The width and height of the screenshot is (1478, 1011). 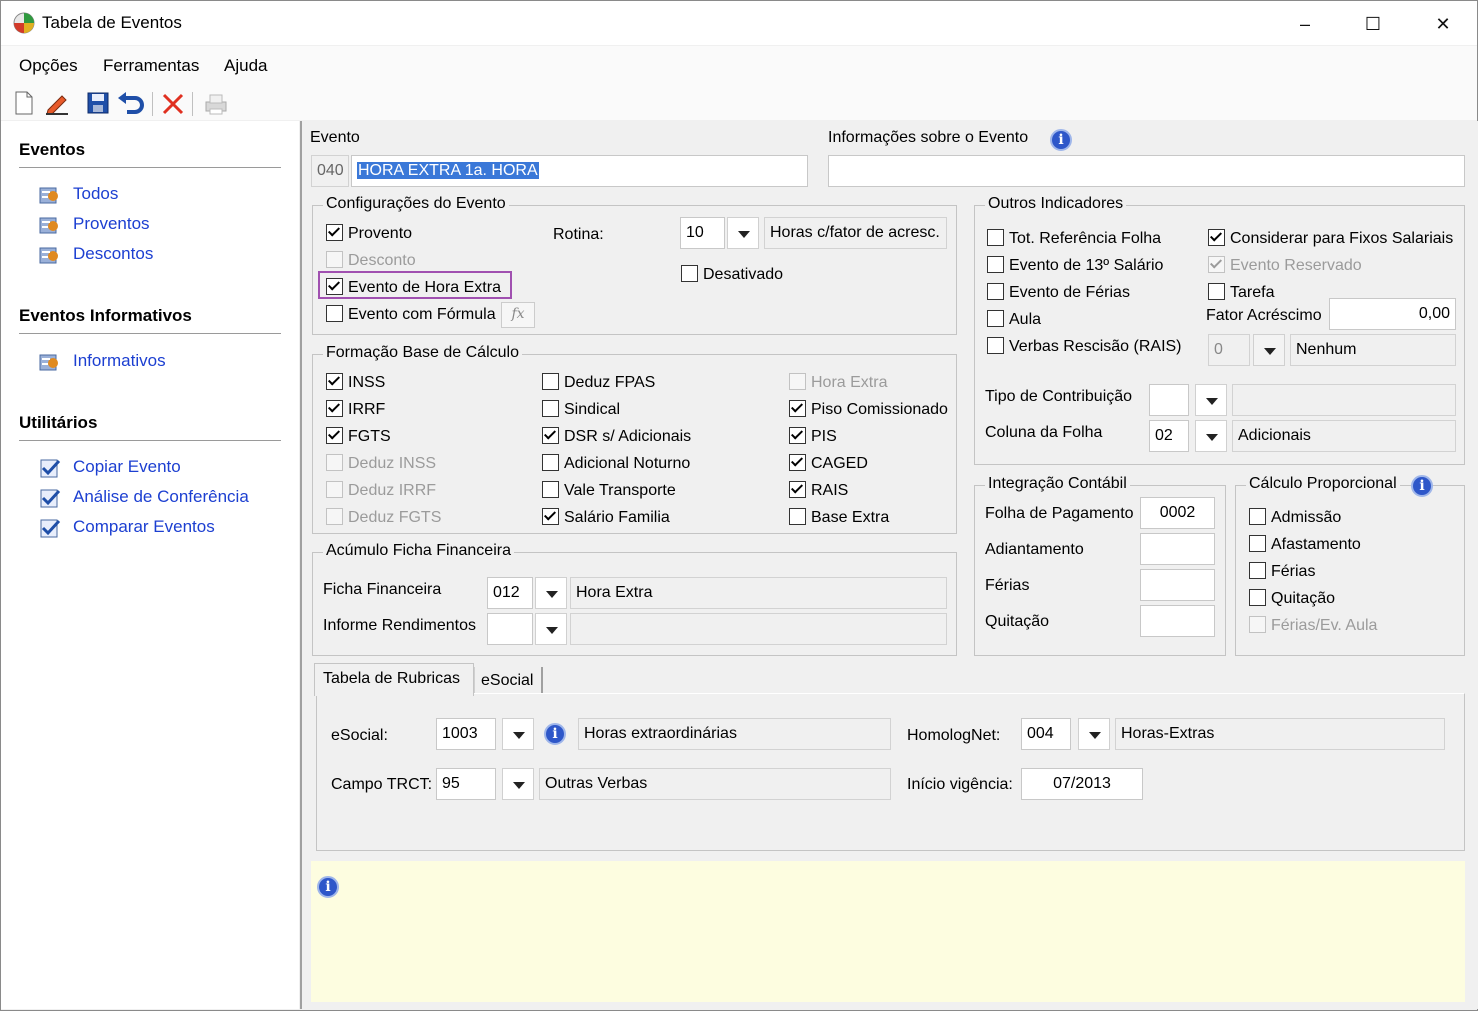 I want to click on nav-descontos: Descontos, so click(x=113, y=254).